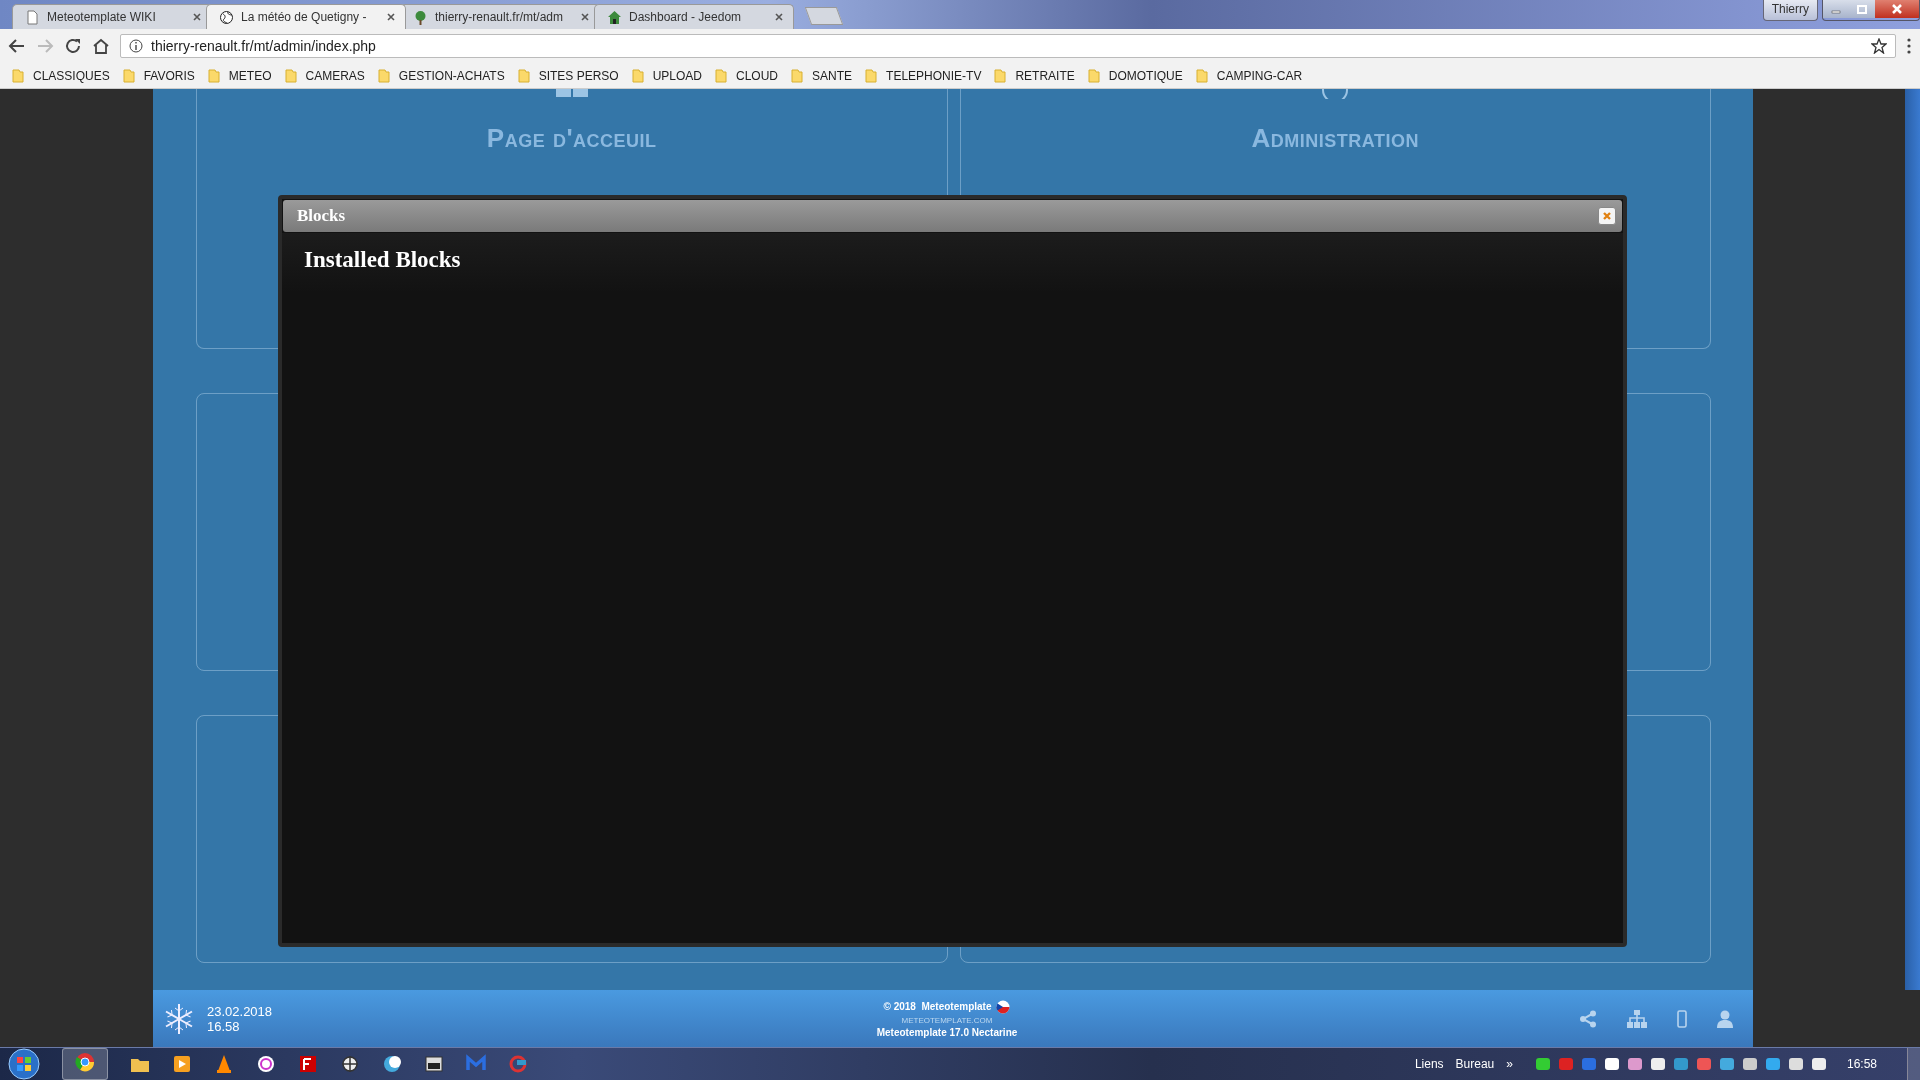  I want to click on overflow-chevron: », so click(1509, 1064).